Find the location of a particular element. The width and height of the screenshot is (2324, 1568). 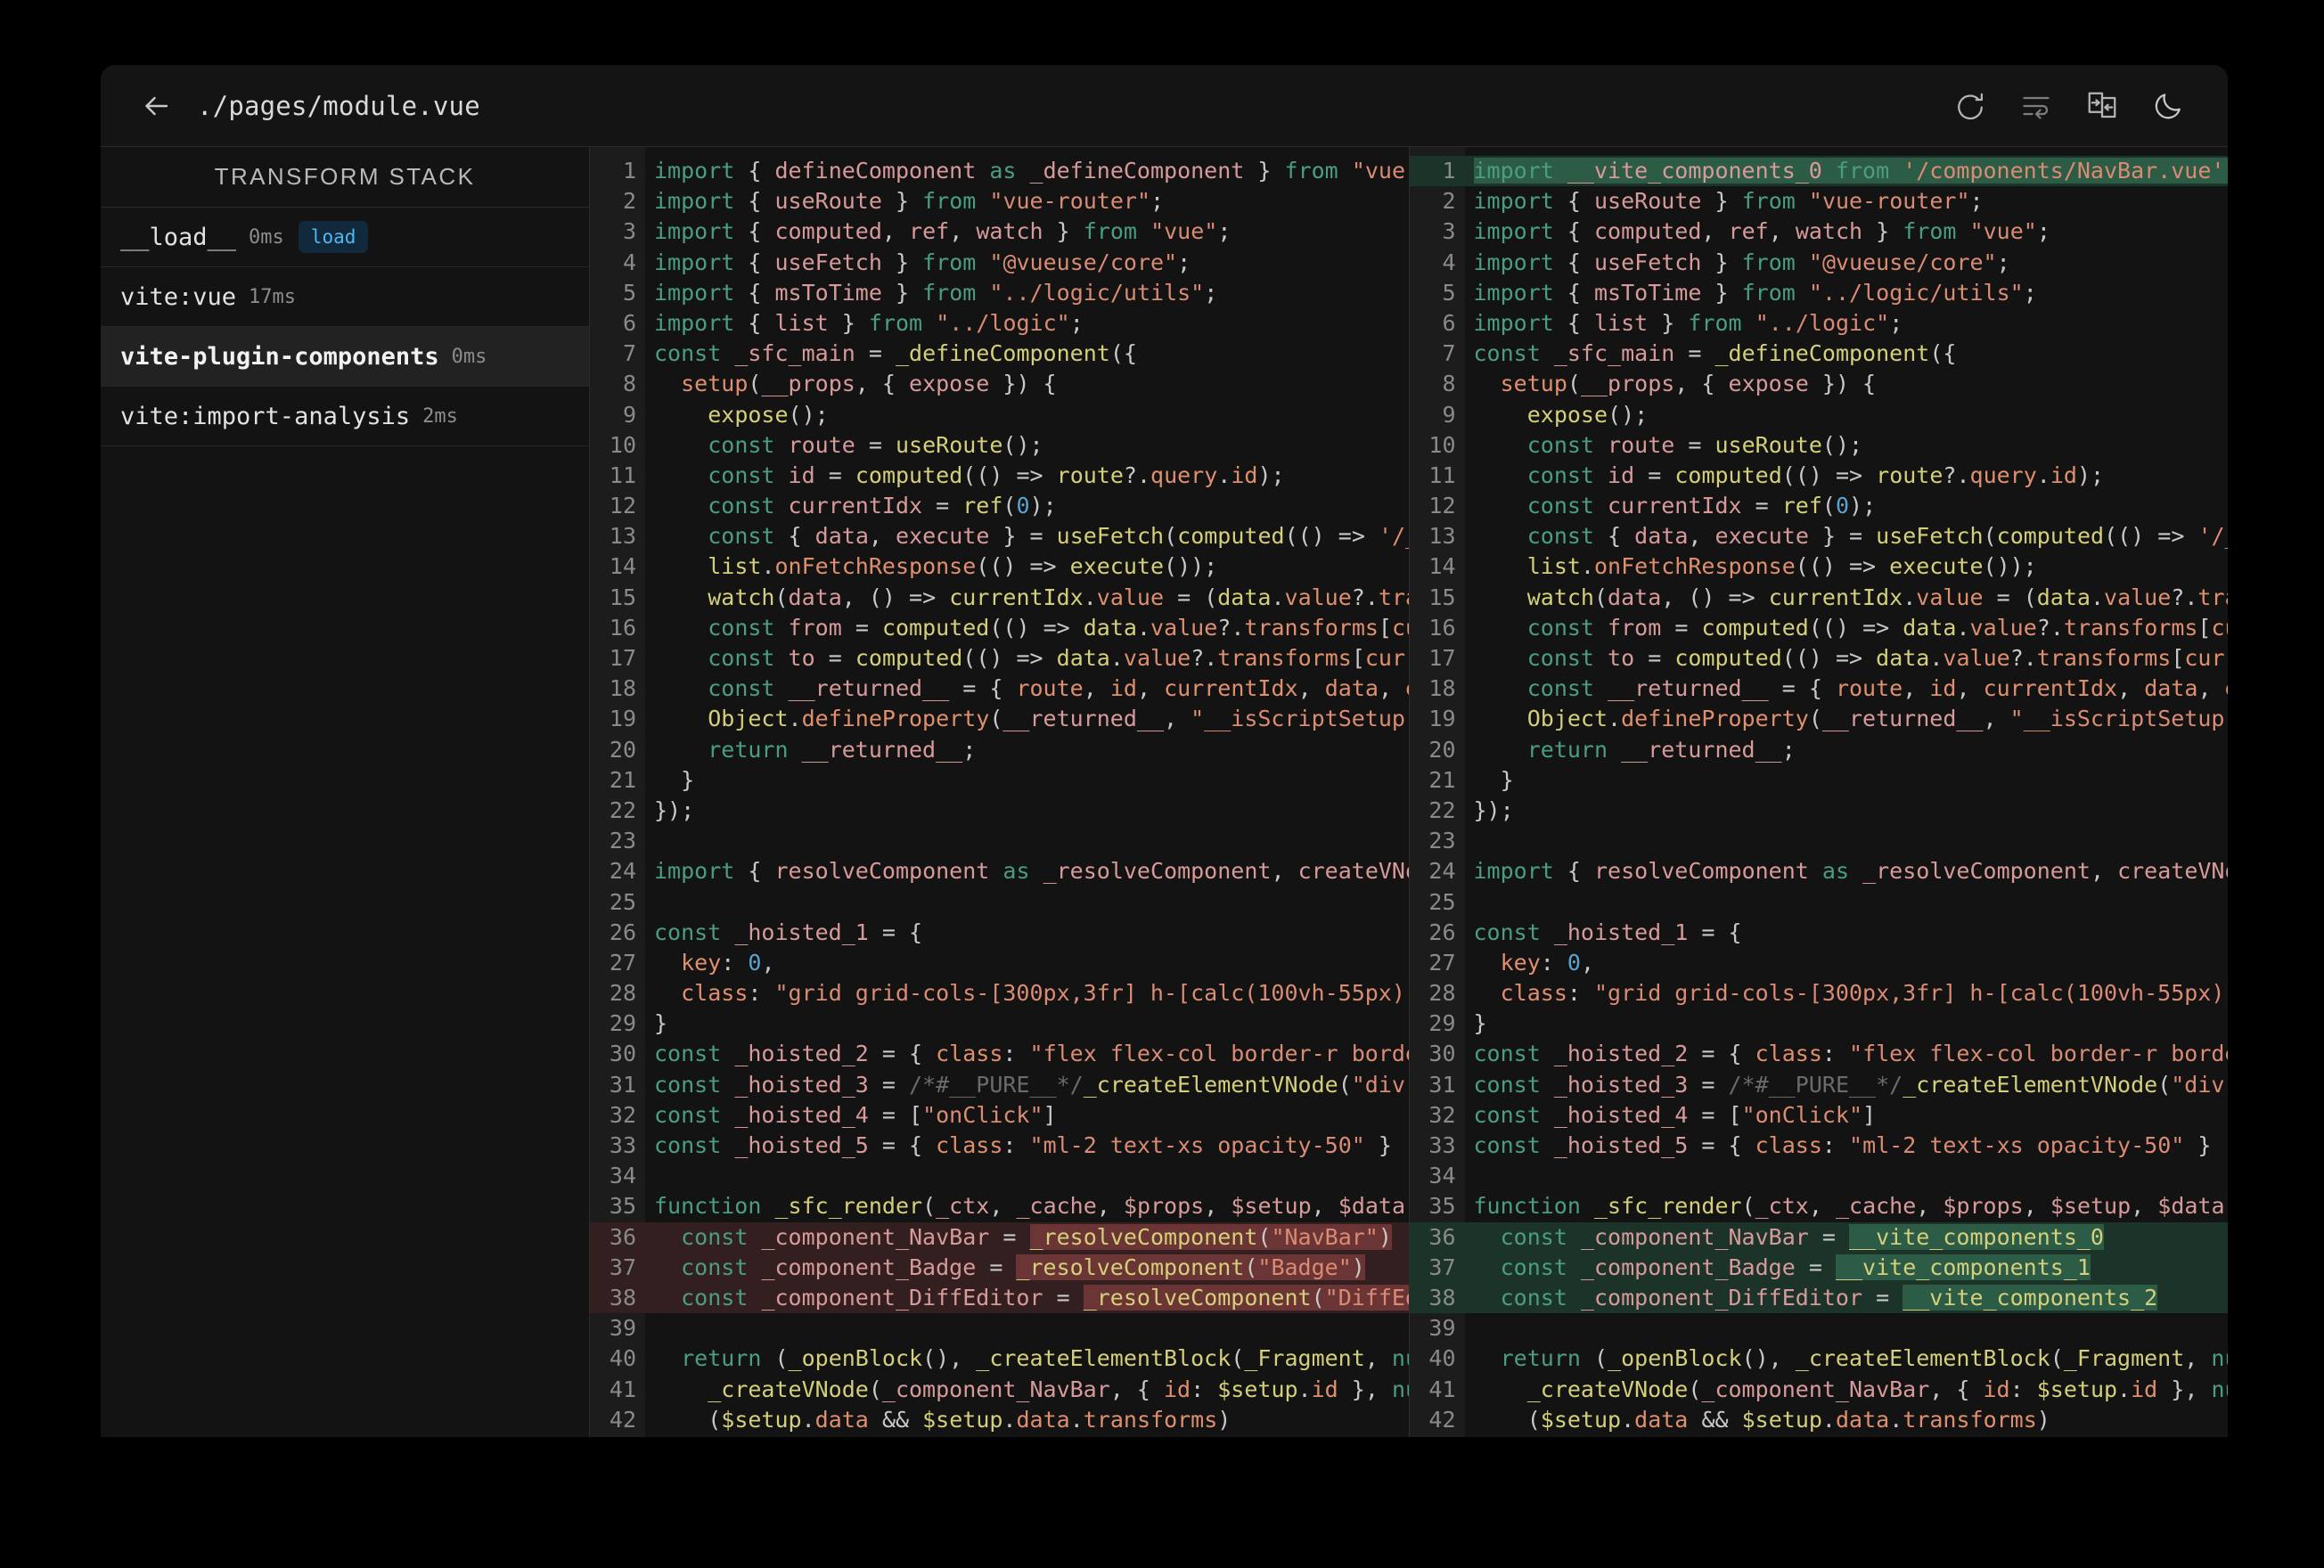

line-number: 21 is located at coordinates (1442, 779).